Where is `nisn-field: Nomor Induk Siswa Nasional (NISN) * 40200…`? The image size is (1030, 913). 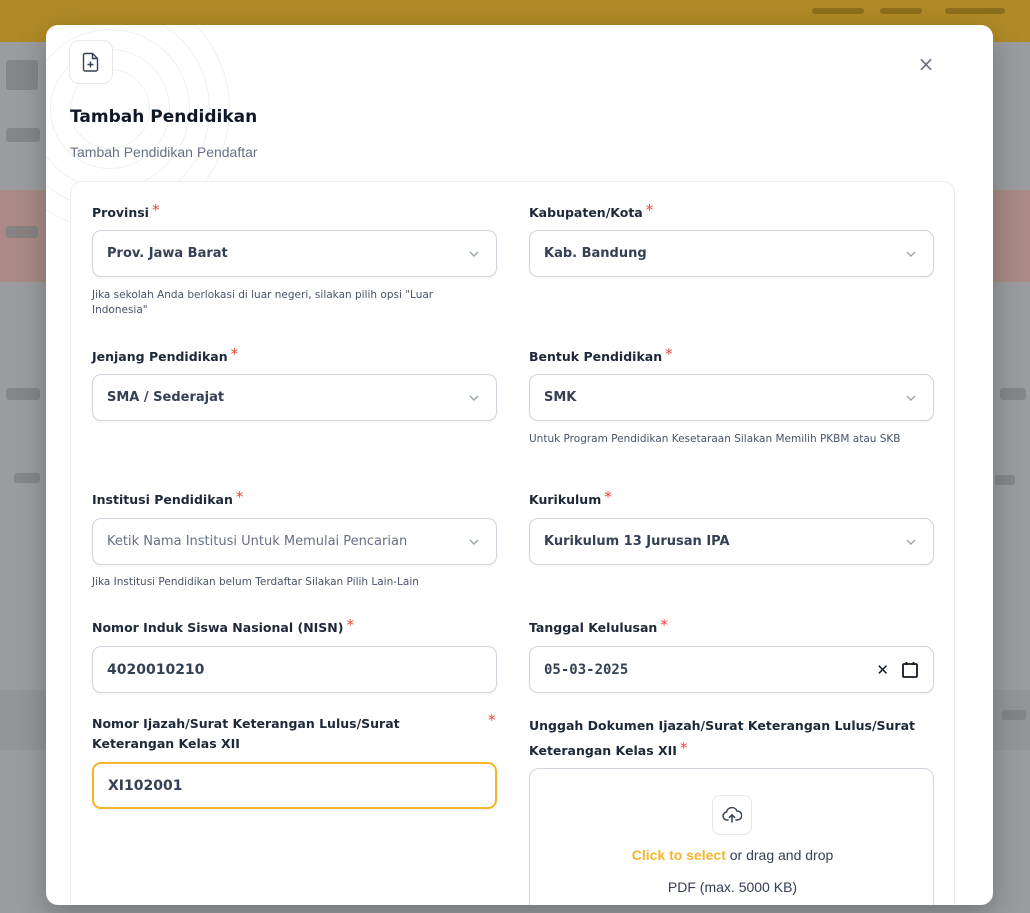
nisn-field: Nomor Induk Siswa Nasional (NISN) * 40200… is located at coordinates (294, 654).